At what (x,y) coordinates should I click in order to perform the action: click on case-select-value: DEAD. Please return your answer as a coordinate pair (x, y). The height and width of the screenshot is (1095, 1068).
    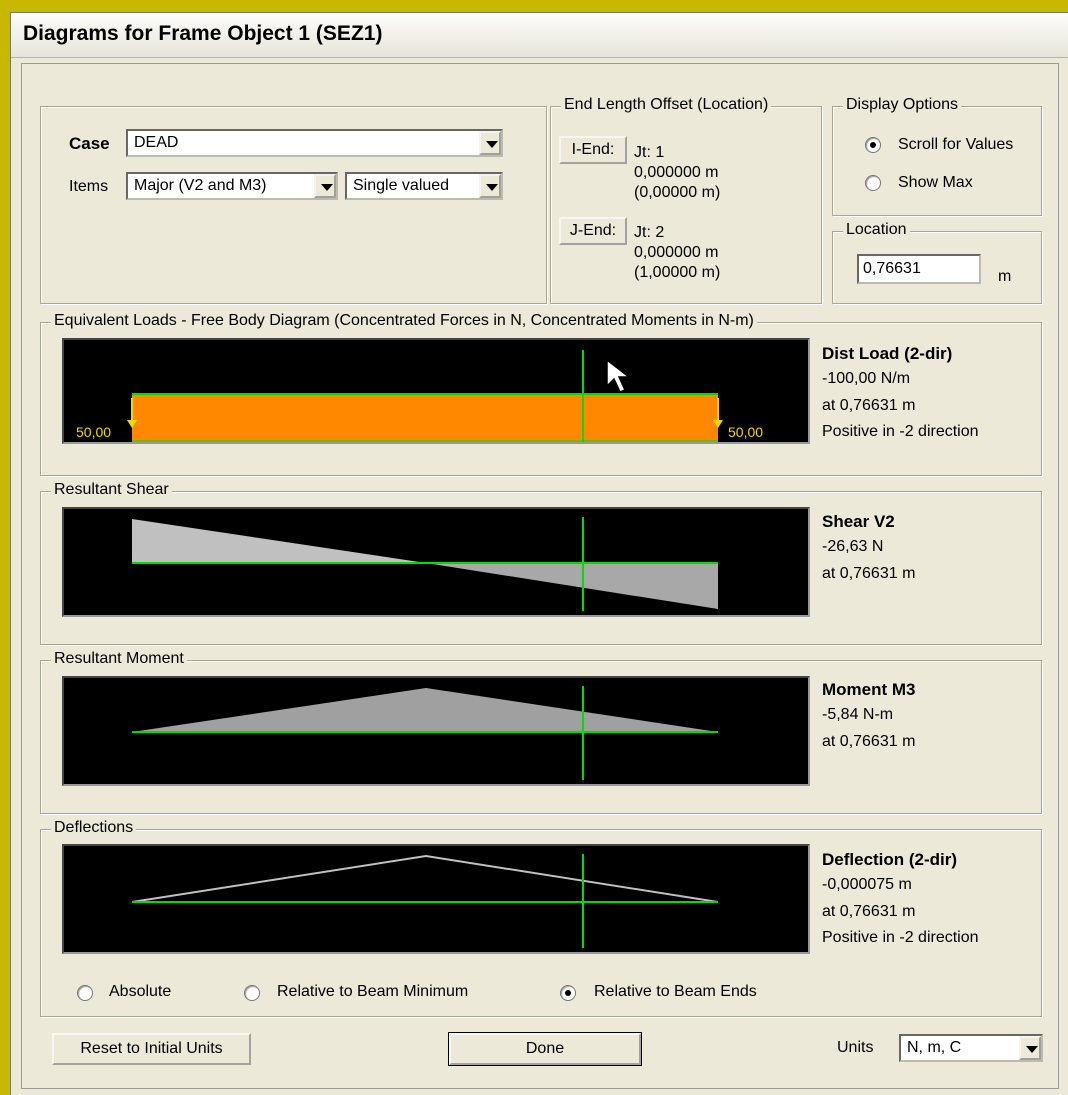
    Looking at the image, I should click on (156, 142).